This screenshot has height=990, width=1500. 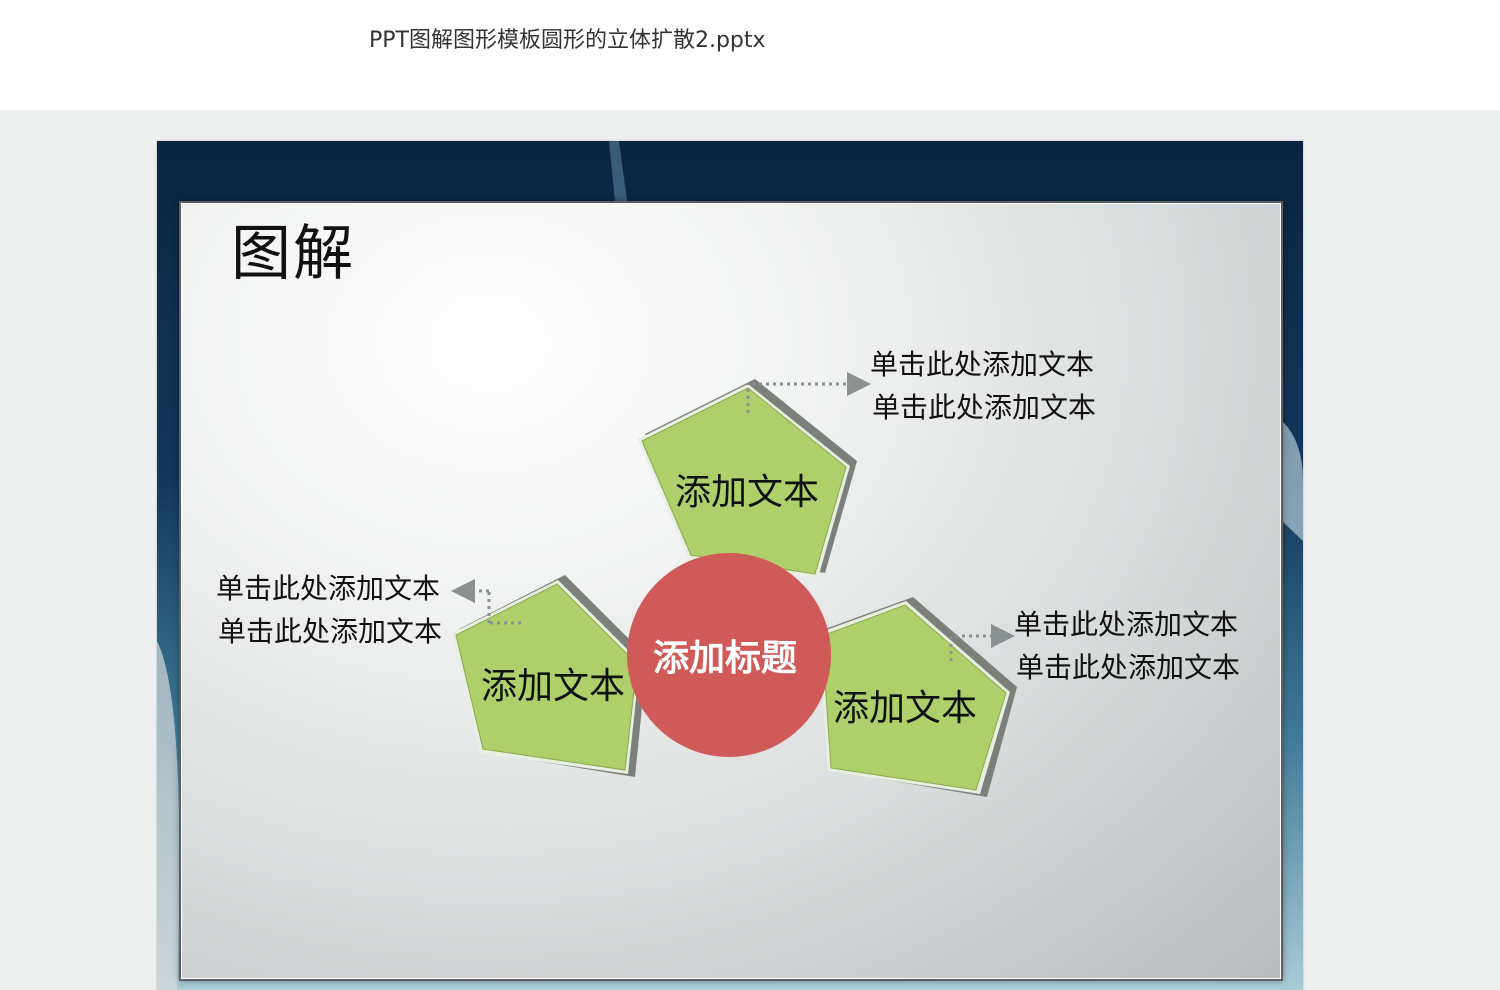 What do you see at coordinates (725, 655) in the screenshot?
I see `center-title-label: 添加标题` at bounding box center [725, 655].